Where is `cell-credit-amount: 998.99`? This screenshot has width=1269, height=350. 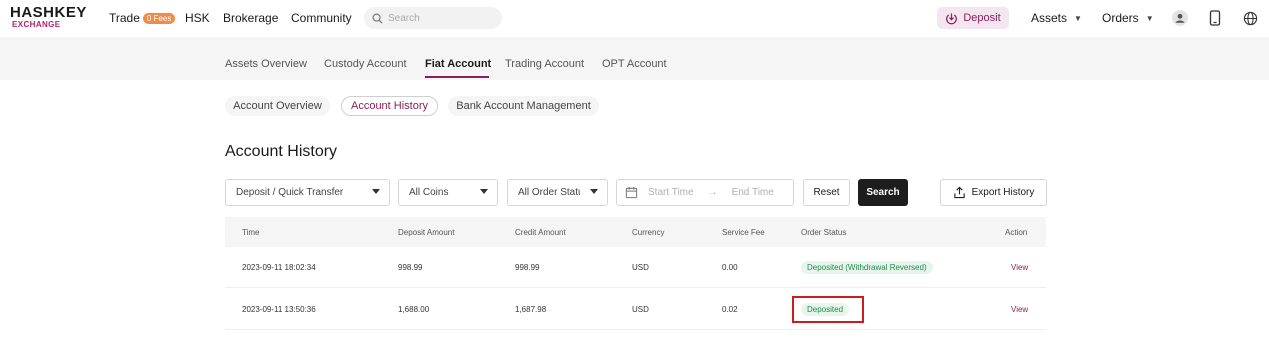
cell-credit-amount: 998.99 is located at coordinates (527, 267).